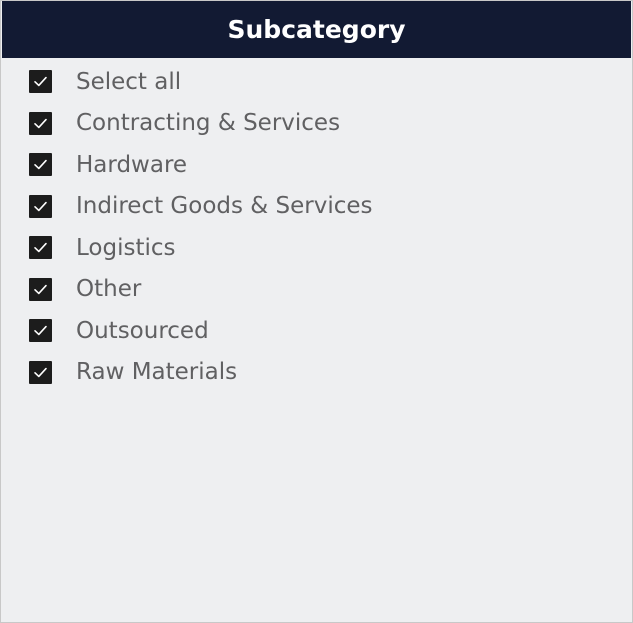 This screenshot has height=623, width=633. Describe the element at coordinates (325, 373) in the screenshot. I see `slicer-item-raw-materials: Raw Materials` at that location.